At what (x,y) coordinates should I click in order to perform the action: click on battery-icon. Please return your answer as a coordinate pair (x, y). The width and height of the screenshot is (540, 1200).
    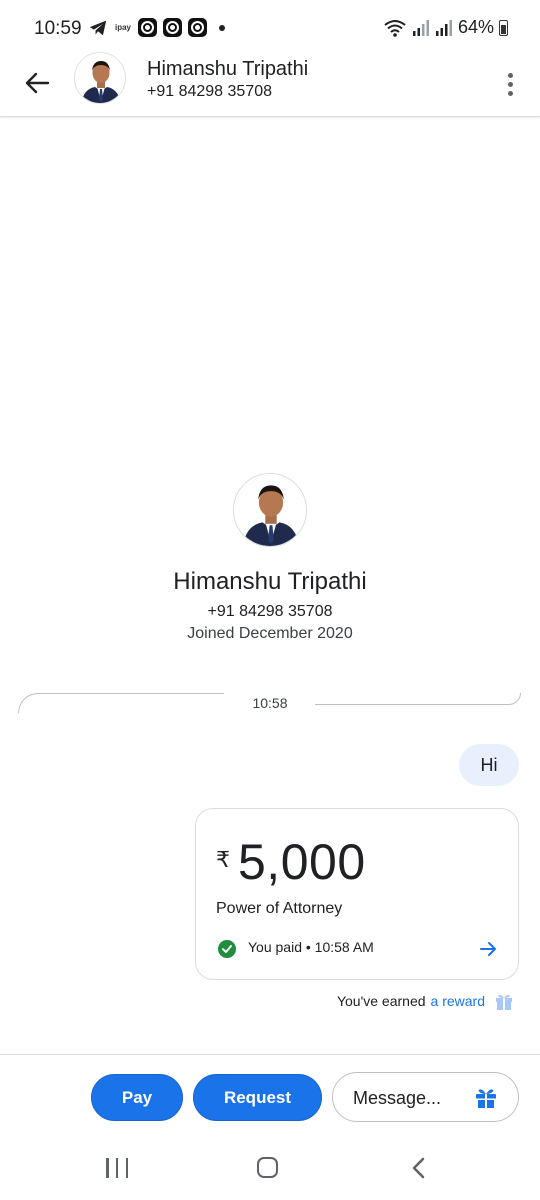
    Looking at the image, I should click on (503, 27).